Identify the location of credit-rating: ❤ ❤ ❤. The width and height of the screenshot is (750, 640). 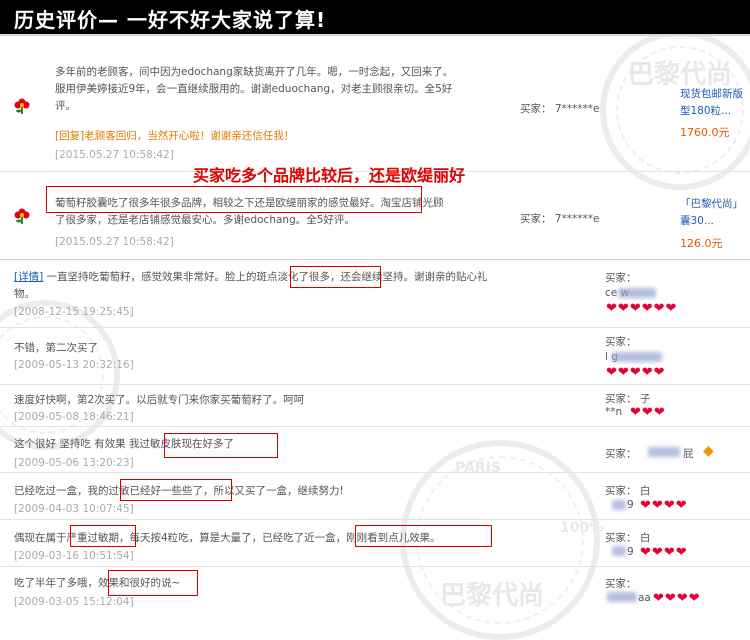
(647, 412).